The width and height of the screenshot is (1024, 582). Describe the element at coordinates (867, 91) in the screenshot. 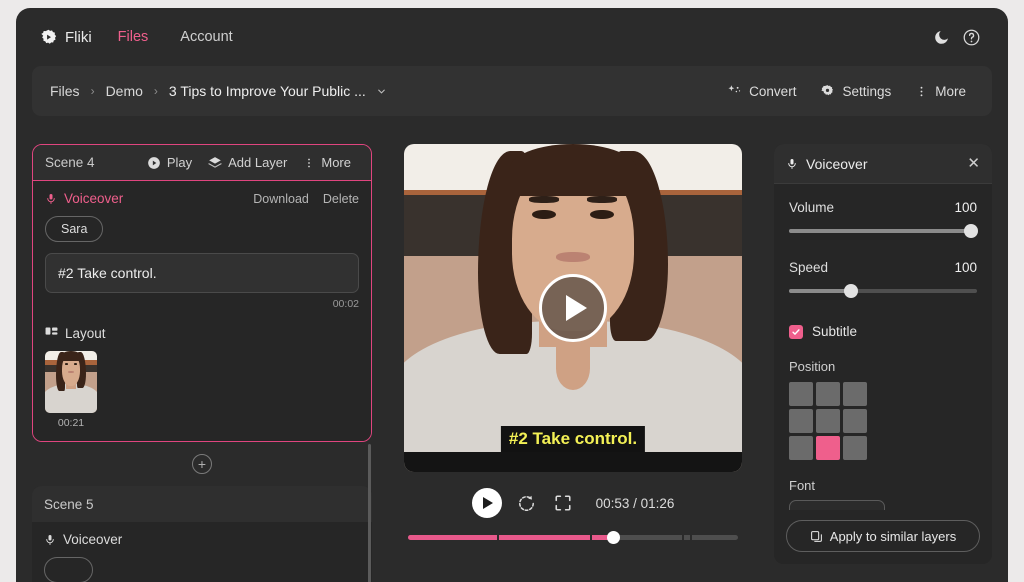

I see `settings-label: Settings` at that location.